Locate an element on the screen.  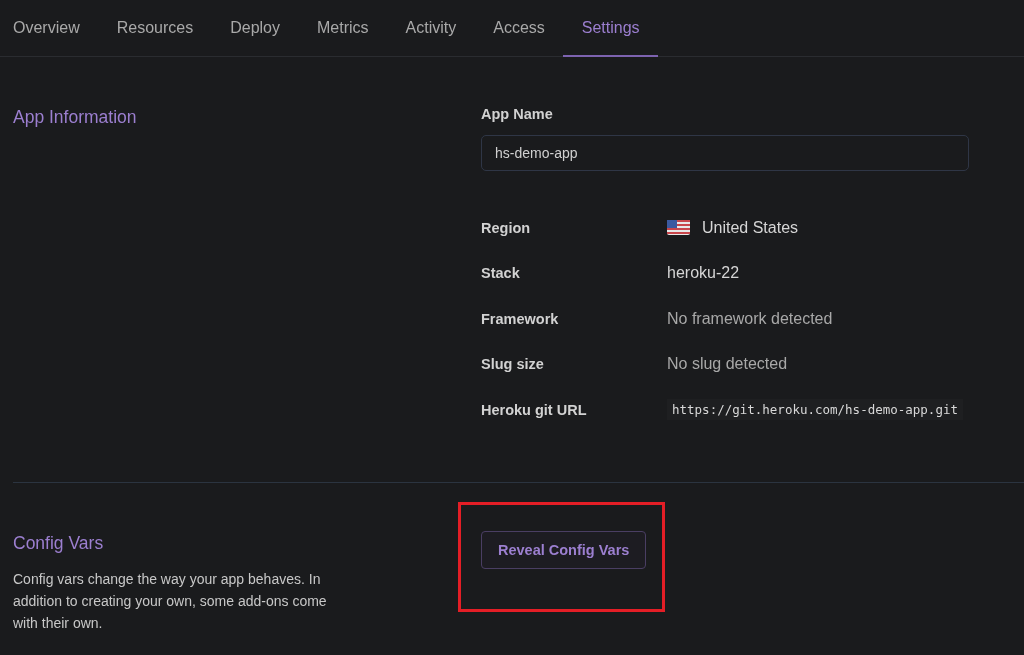
detail-value: heroku-22 is located at coordinates (703, 273).